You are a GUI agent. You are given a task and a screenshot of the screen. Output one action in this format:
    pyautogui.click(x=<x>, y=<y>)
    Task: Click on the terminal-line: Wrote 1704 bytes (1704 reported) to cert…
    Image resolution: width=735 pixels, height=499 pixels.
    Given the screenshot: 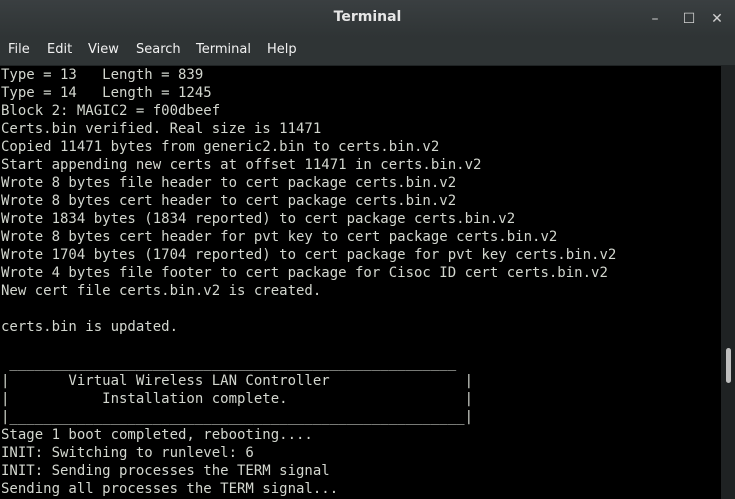 What is the action you would take?
    pyautogui.click(x=309, y=255)
    